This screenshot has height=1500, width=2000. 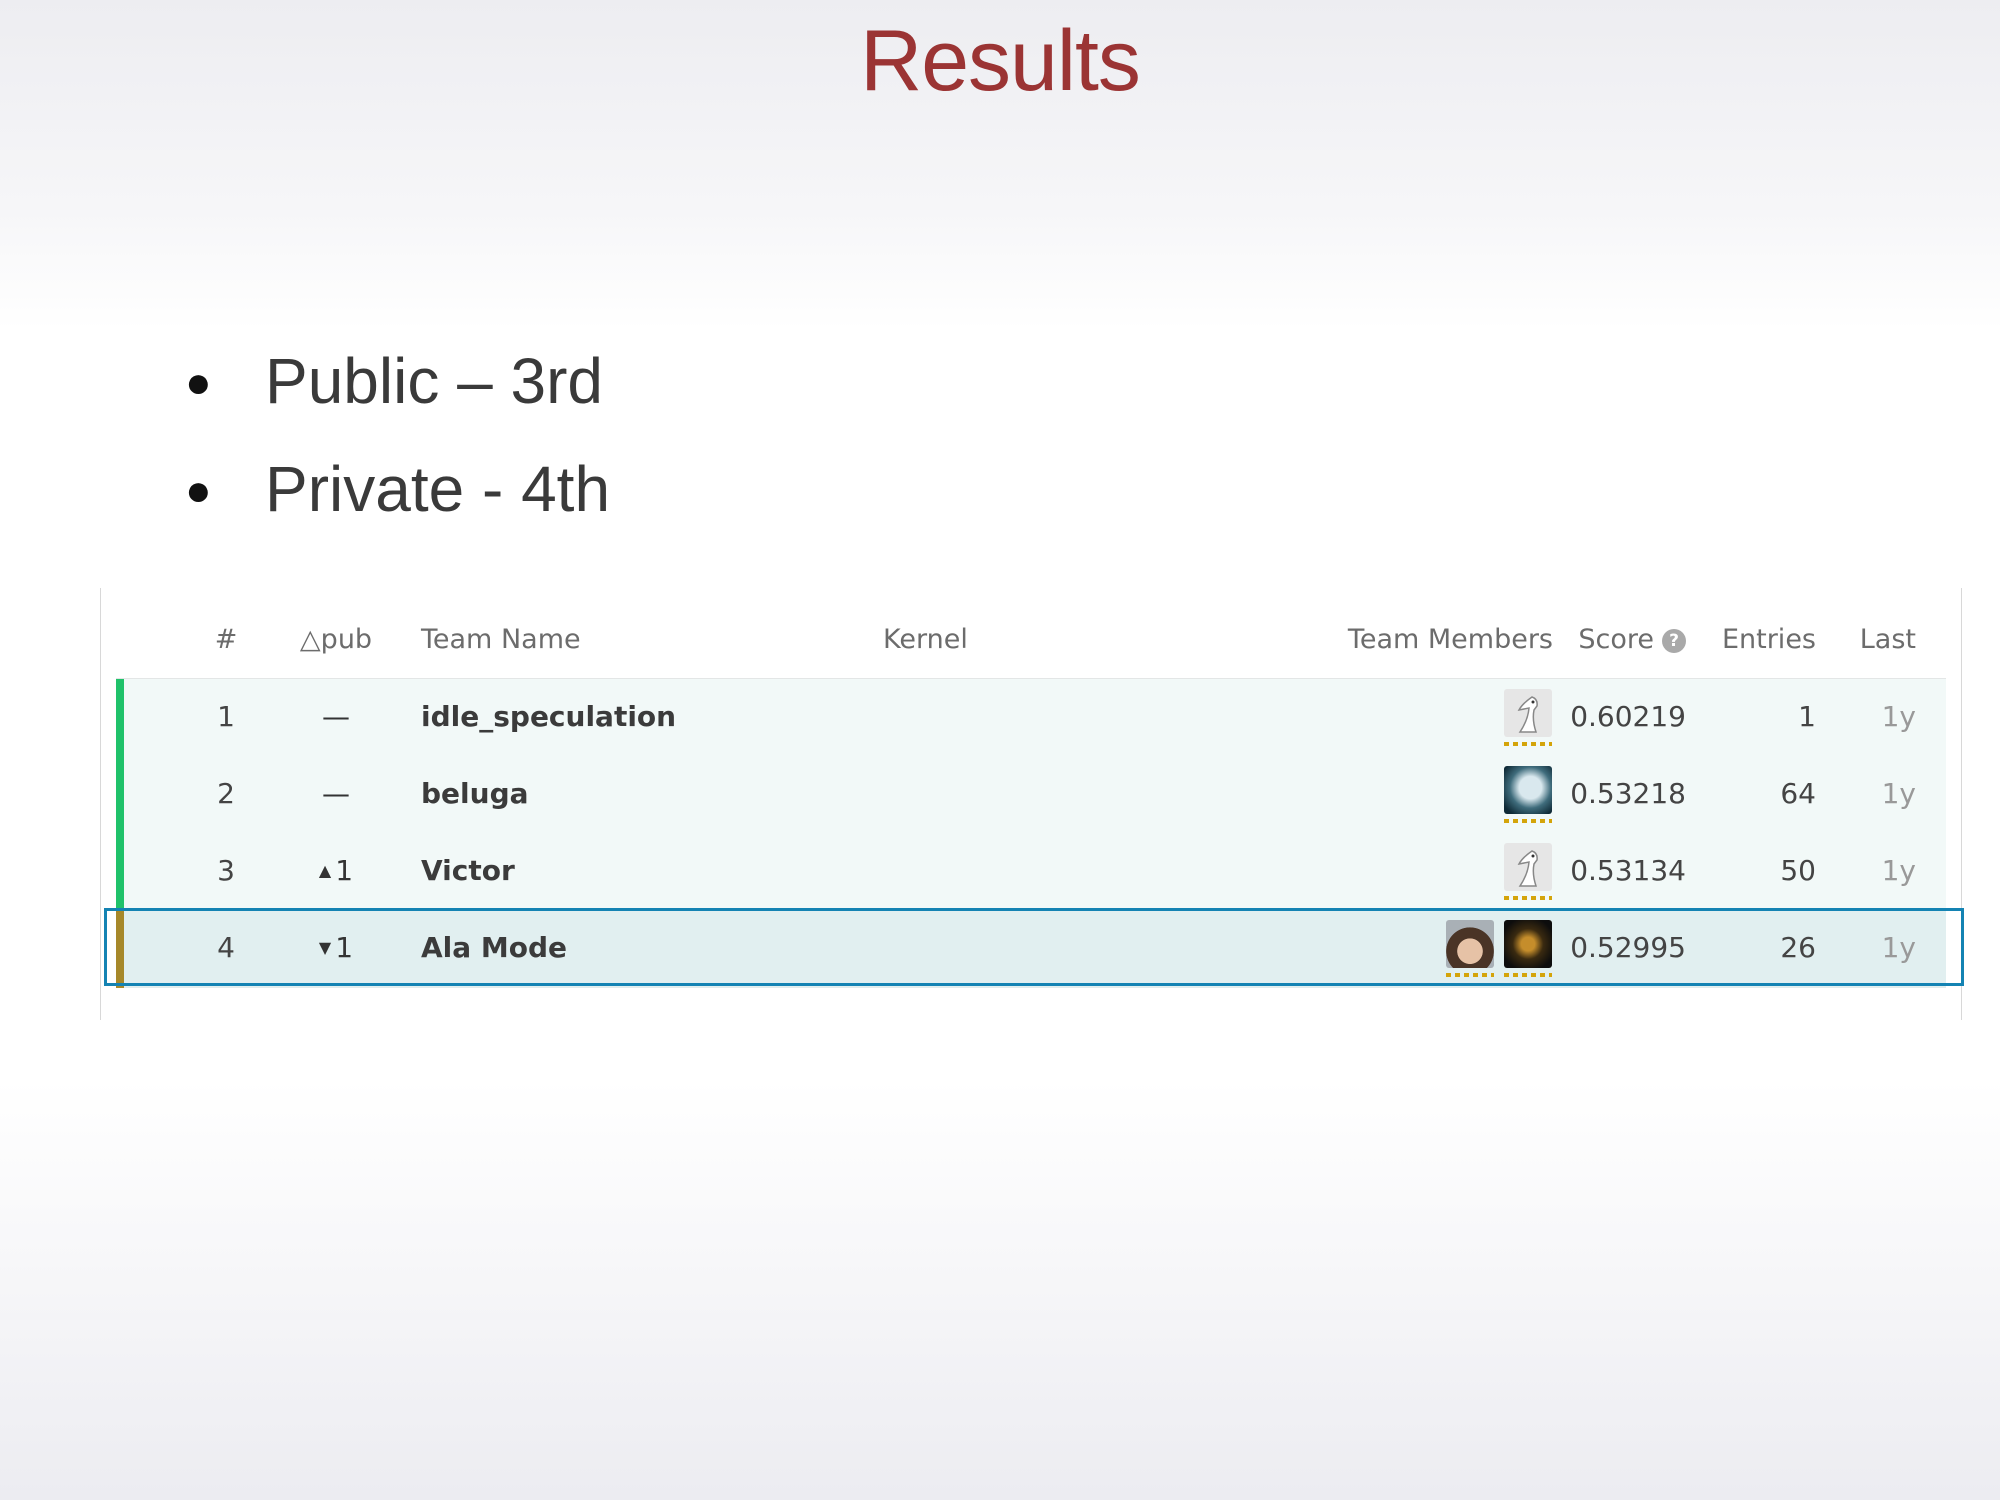 I want to click on header-score: Score?, so click(x=1601, y=639).